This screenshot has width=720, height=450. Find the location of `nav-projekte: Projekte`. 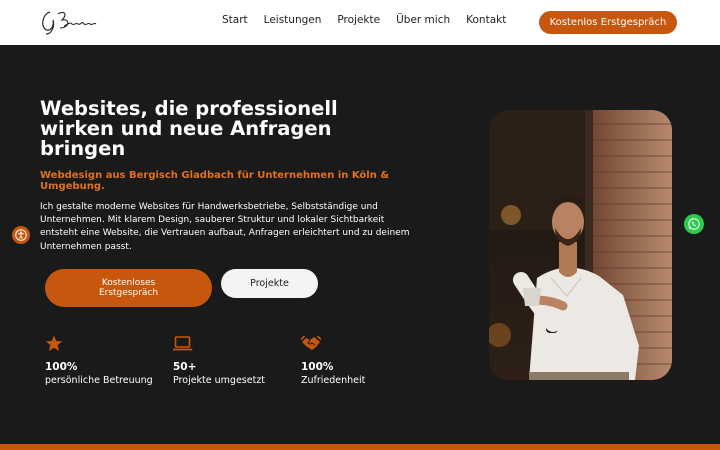

nav-projekte: Projekte is located at coordinates (358, 20).